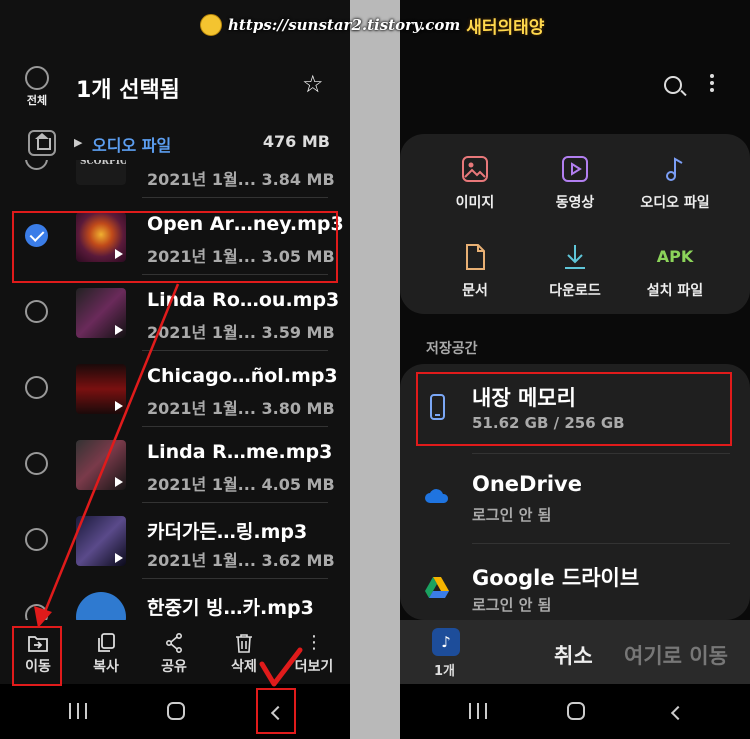 Image resolution: width=750 pixels, height=739 pixels. I want to click on breadcrumb: ▶ 오디오 파일 476 MB, so click(175, 144).